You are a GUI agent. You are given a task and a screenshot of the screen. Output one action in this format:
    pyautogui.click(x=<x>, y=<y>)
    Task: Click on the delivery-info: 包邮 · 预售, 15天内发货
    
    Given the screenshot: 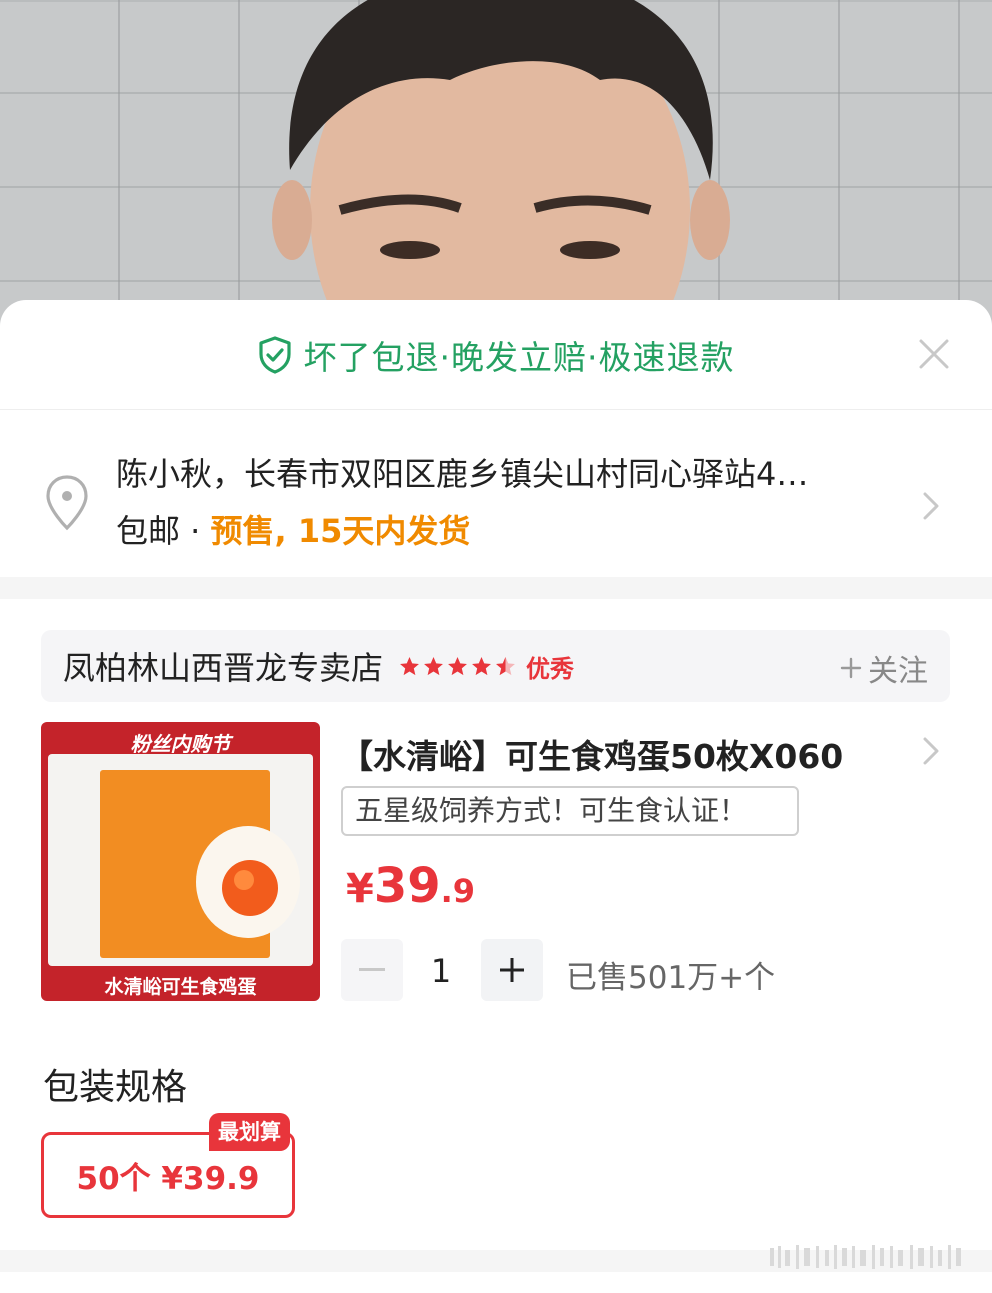 What is the action you would take?
    pyautogui.click(x=293, y=529)
    